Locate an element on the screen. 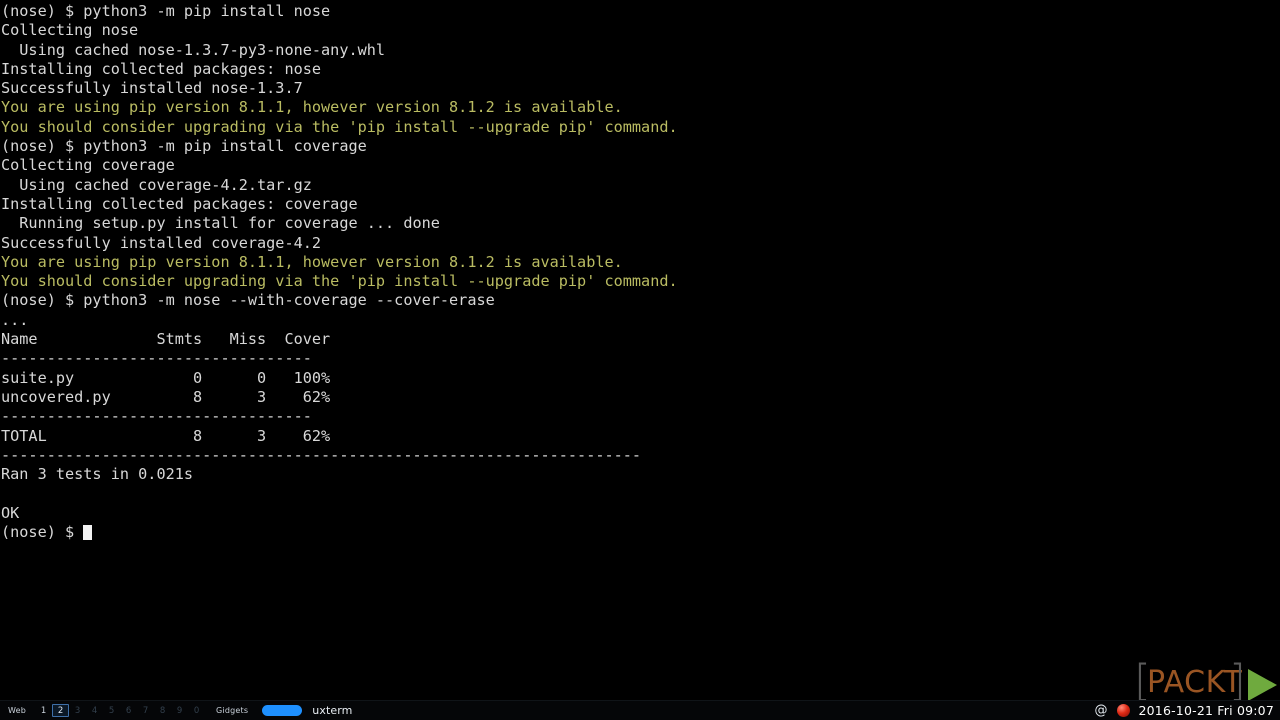 This screenshot has width=1280, height=720. at-symbol-icon: @ is located at coordinates (1100, 710).